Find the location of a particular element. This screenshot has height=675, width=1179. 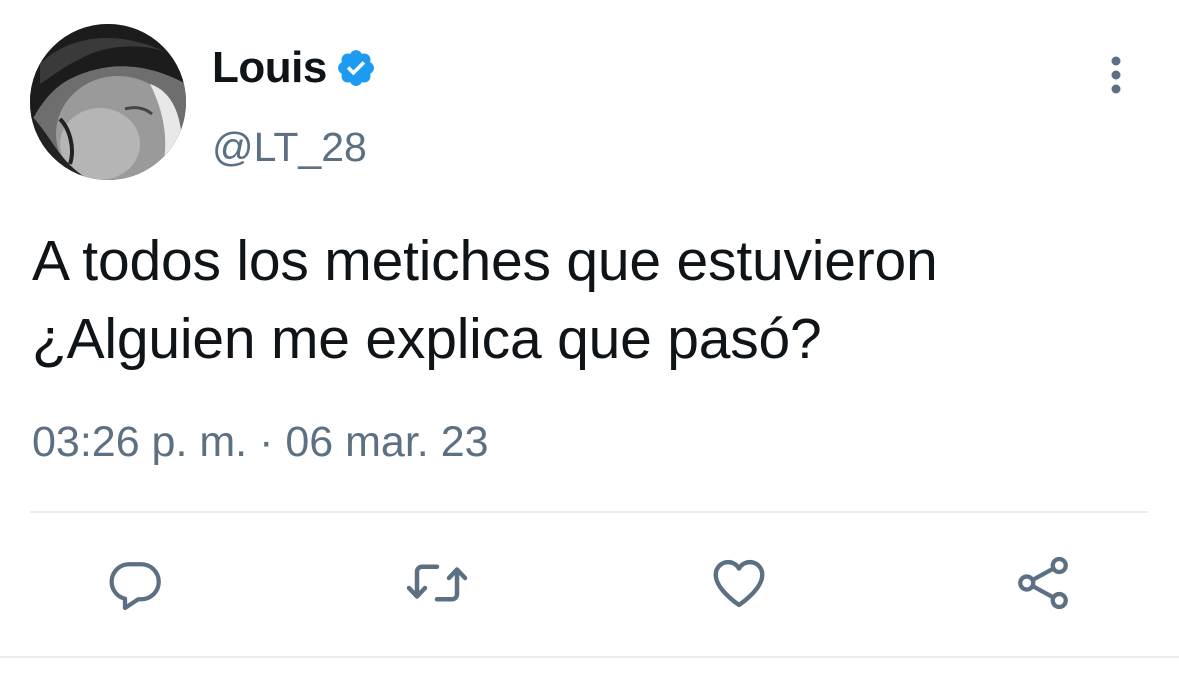

avatar-photo is located at coordinates (108, 102).